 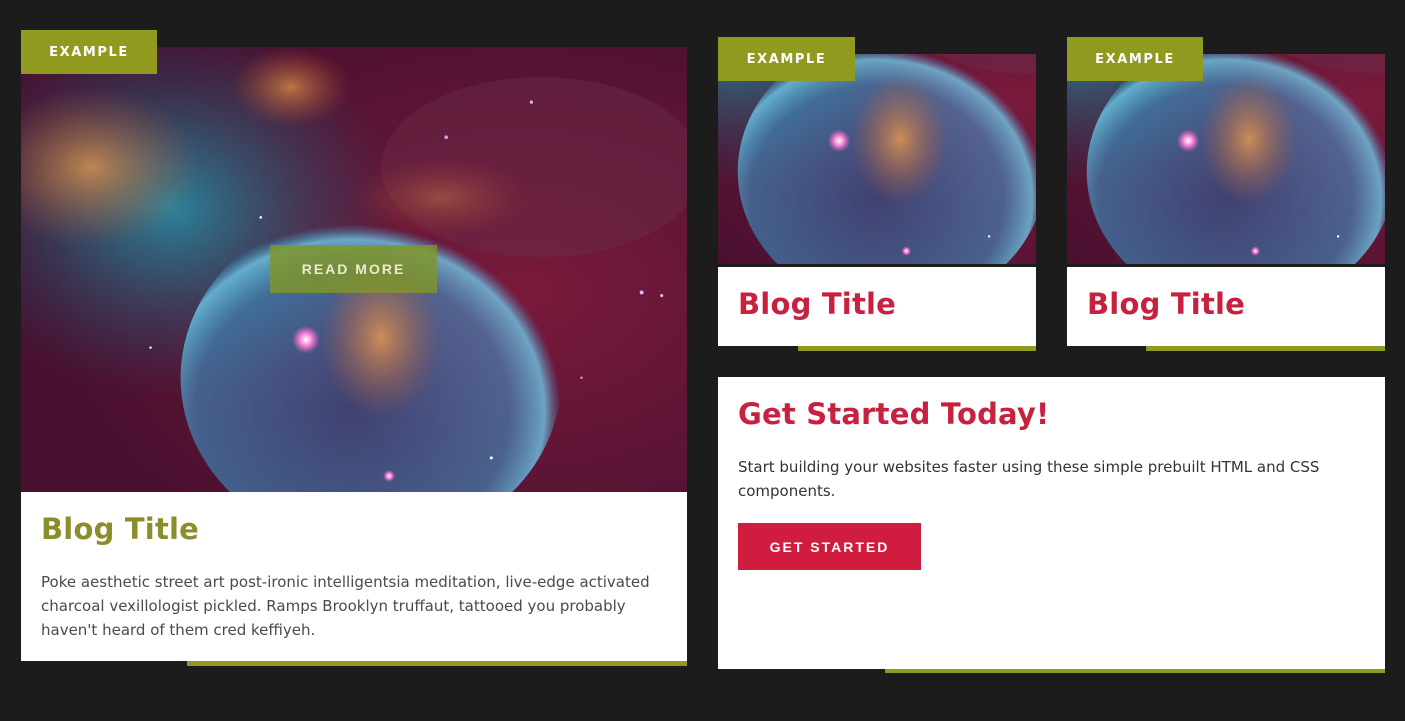 I want to click on small-blog-card-1: EXAMPLE Blog Title, so click(x=877, y=194).